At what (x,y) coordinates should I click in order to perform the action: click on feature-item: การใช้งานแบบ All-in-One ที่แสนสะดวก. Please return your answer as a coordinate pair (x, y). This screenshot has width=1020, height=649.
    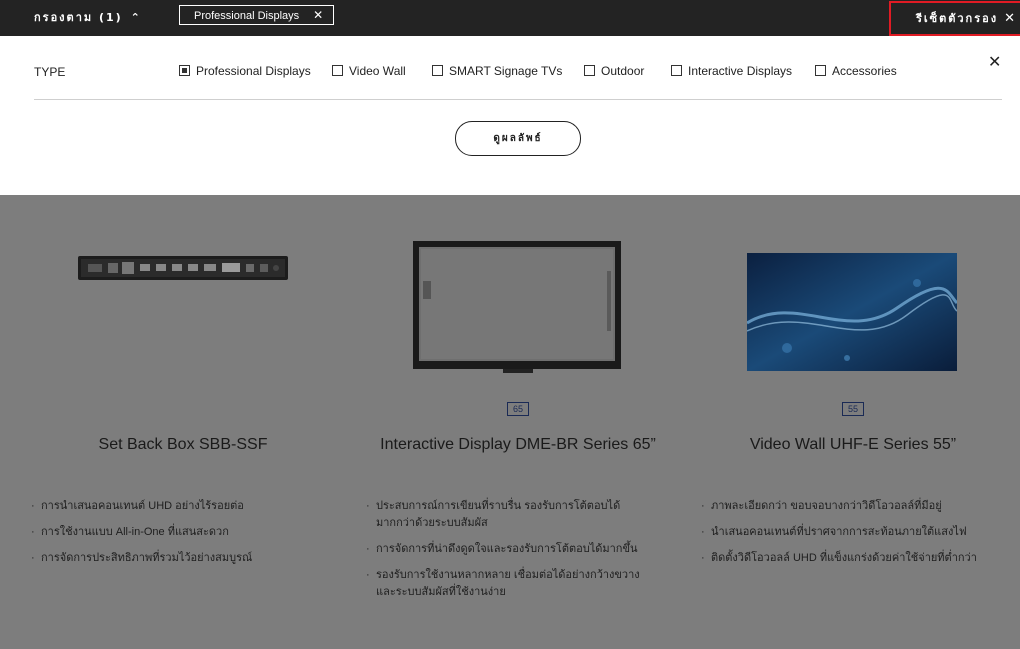
    Looking at the image, I should click on (176, 532).